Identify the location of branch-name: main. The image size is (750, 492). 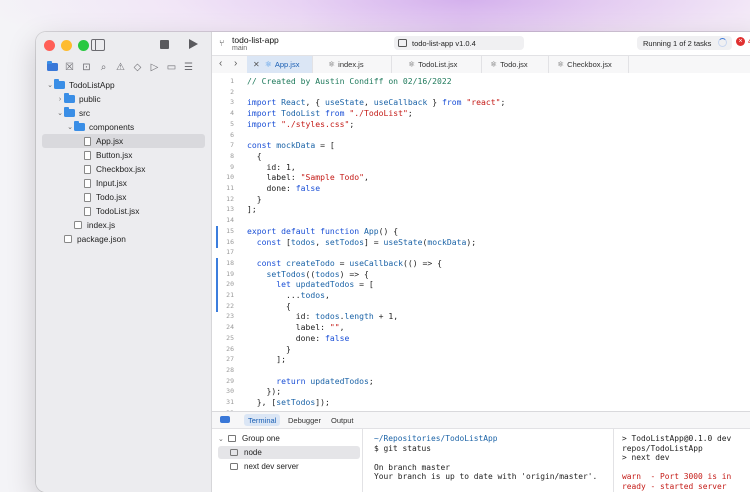
(239, 48).